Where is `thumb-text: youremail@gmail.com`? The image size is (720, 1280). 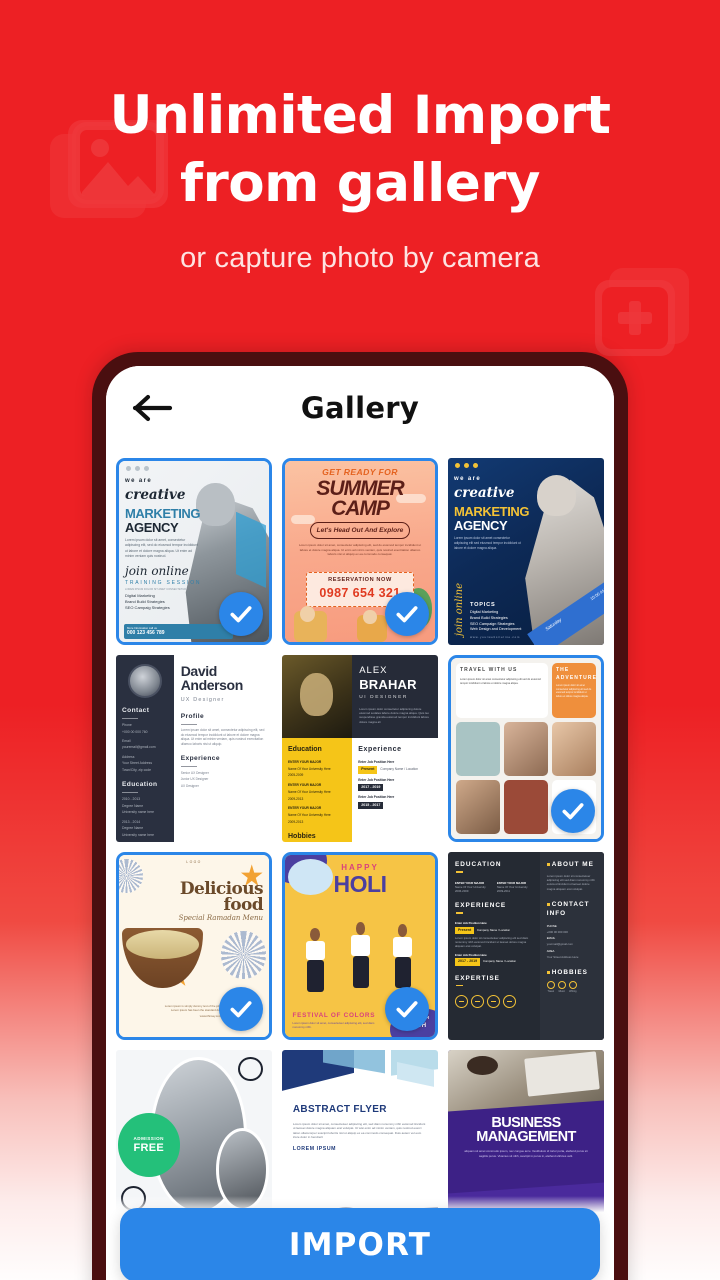
thumb-text: youremail@gmail.com is located at coordinates (139, 747).